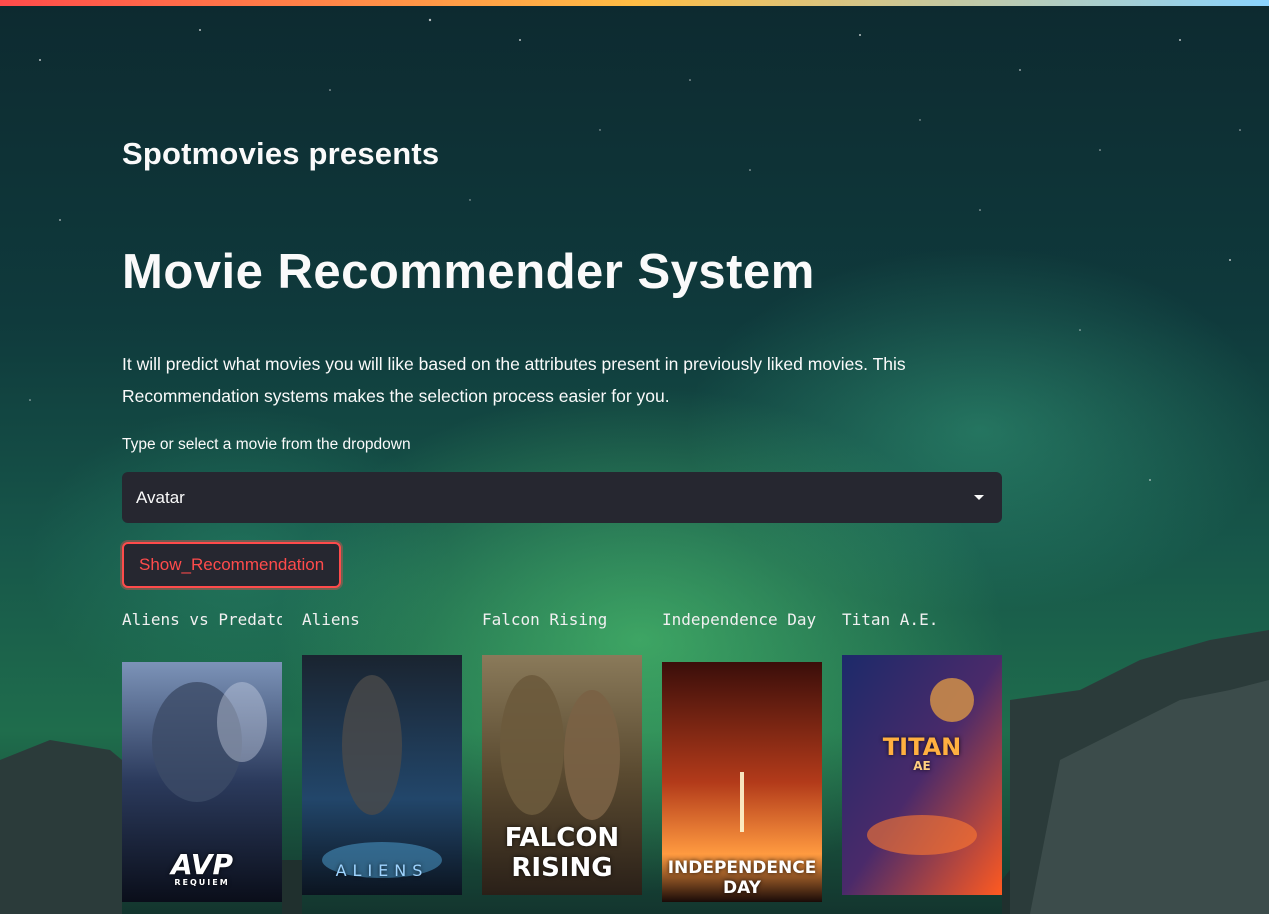 The image size is (1269, 914). Describe the element at coordinates (922, 747) in the screenshot. I see `poster-title: TITAN` at that location.